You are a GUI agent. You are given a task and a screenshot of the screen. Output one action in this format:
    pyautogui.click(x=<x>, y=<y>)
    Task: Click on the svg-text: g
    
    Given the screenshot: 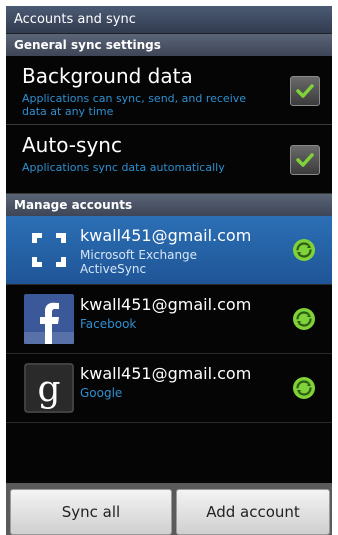 What is the action you would take?
    pyautogui.click(x=48, y=389)
    